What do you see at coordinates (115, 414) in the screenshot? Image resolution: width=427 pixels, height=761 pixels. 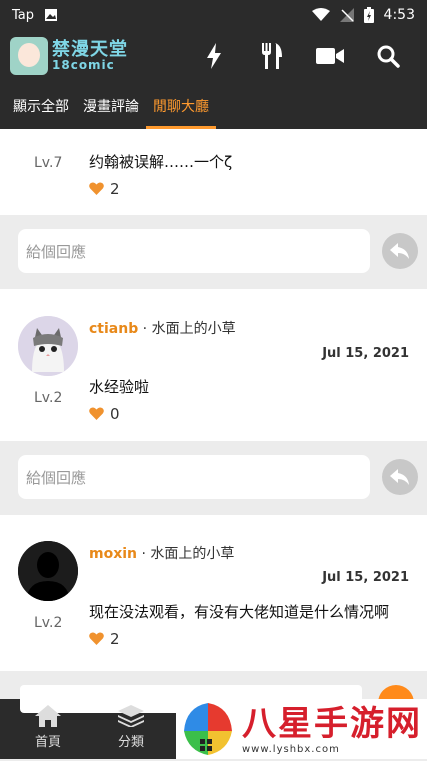 I see `like-count: 0` at bounding box center [115, 414].